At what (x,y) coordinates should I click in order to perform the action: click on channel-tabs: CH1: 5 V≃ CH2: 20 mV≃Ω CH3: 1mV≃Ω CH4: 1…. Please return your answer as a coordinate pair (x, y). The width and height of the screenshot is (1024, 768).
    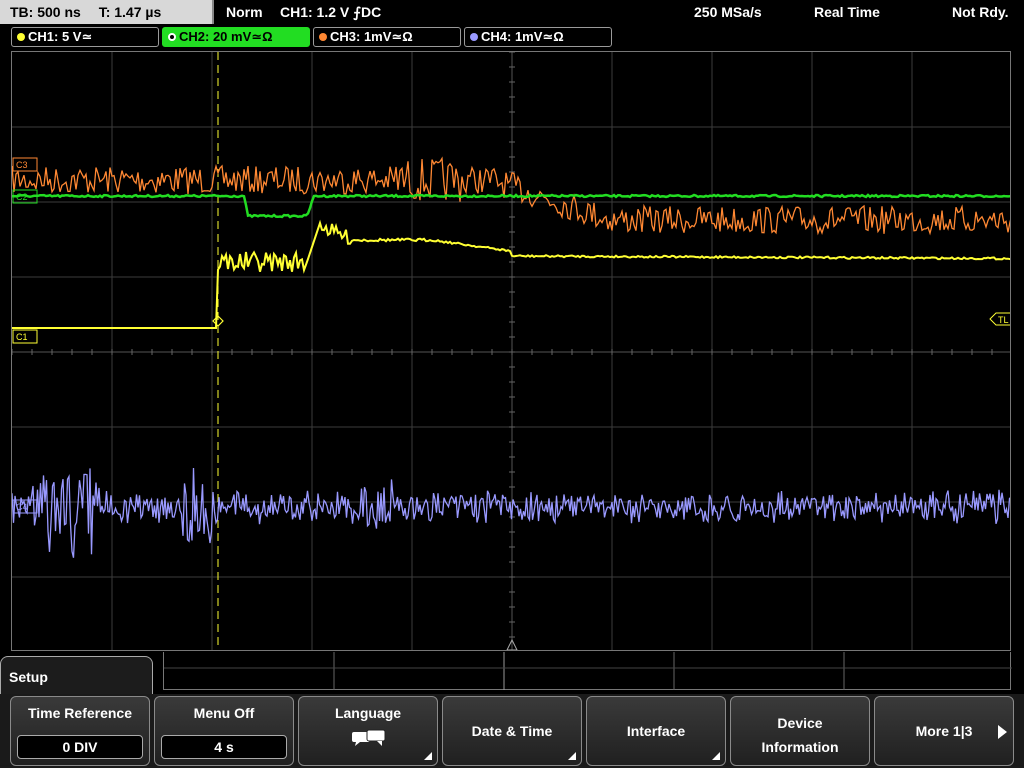
    Looking at the image, I should click on (512, 37).